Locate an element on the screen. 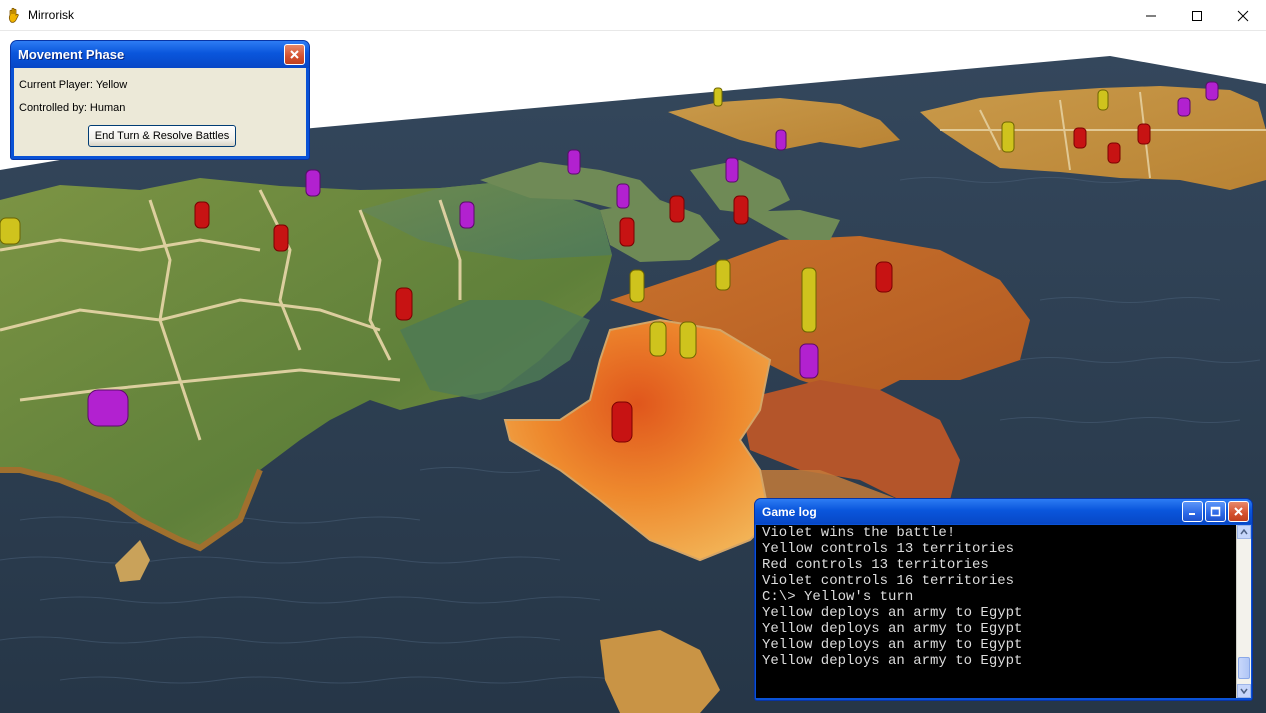 This screenshot has width=1266, height=713. close-button is located at coordinates (1243, 15).